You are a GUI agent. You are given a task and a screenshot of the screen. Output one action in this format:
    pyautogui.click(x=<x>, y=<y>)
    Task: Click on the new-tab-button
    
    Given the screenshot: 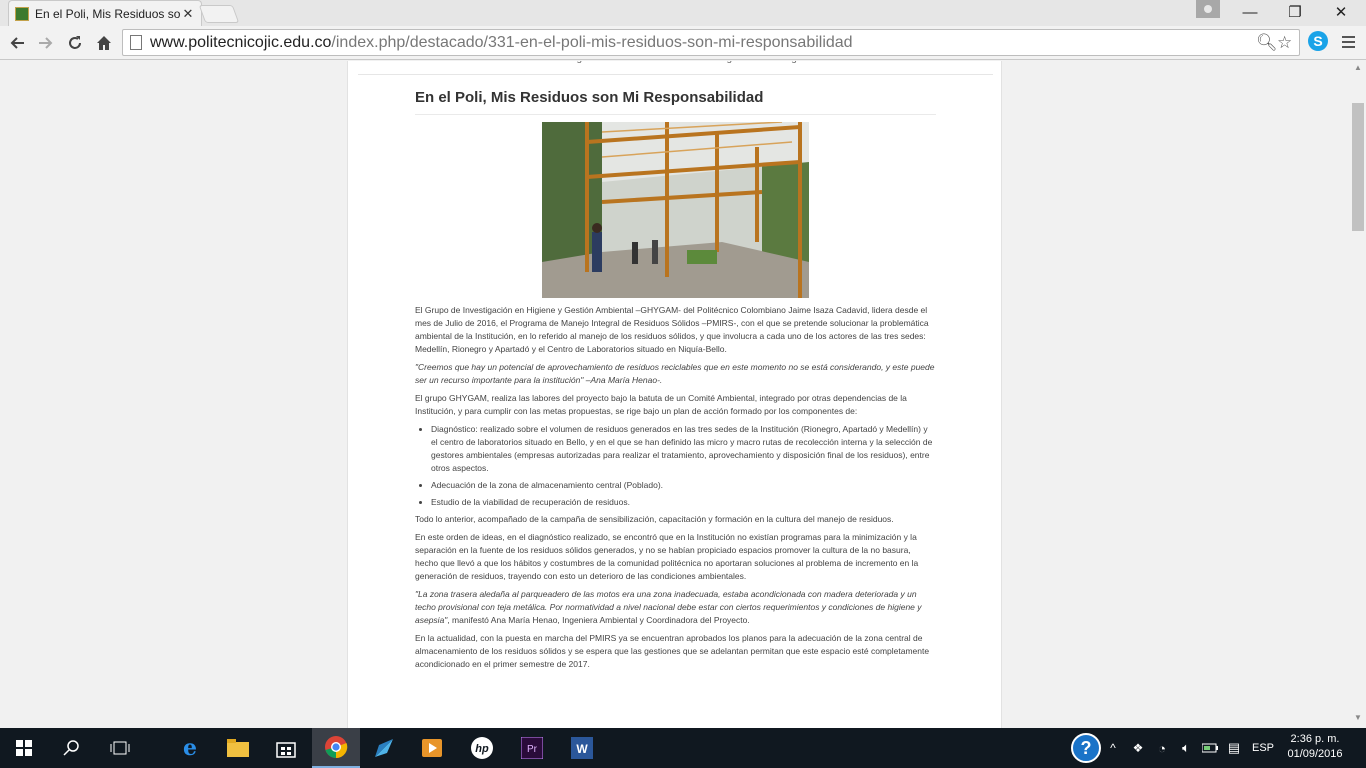 What is the action you would take?
    pyautogui.click(x=219, y=14)
    